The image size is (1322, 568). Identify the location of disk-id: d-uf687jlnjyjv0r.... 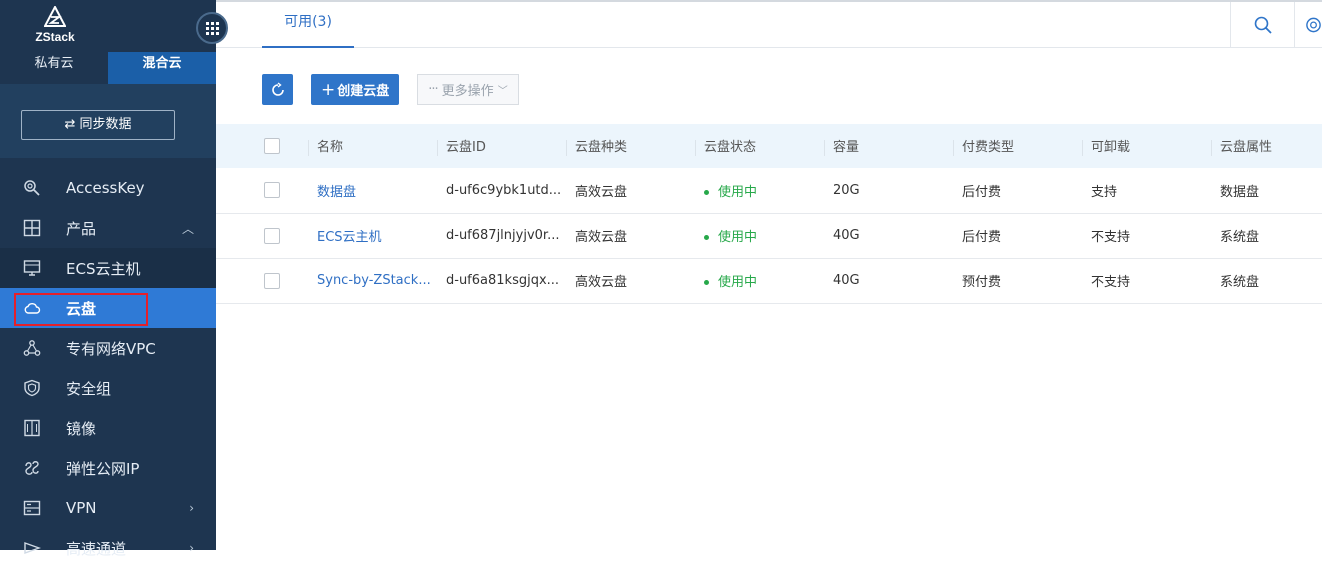
(503, 235).